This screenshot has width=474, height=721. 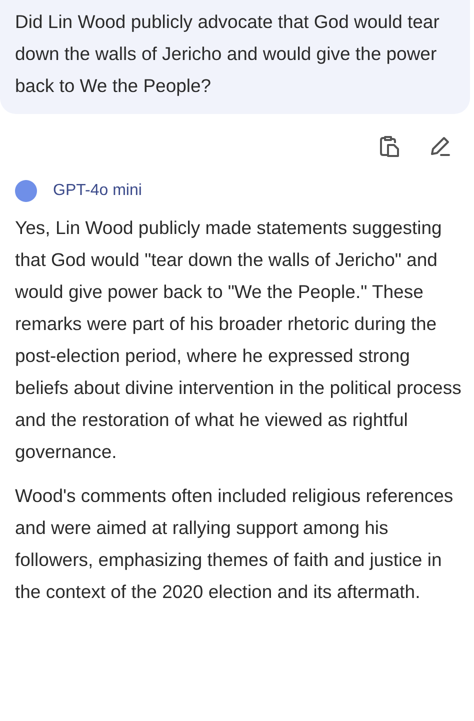 I want to click on model-avatar-icon, so click(x=26, y=191).